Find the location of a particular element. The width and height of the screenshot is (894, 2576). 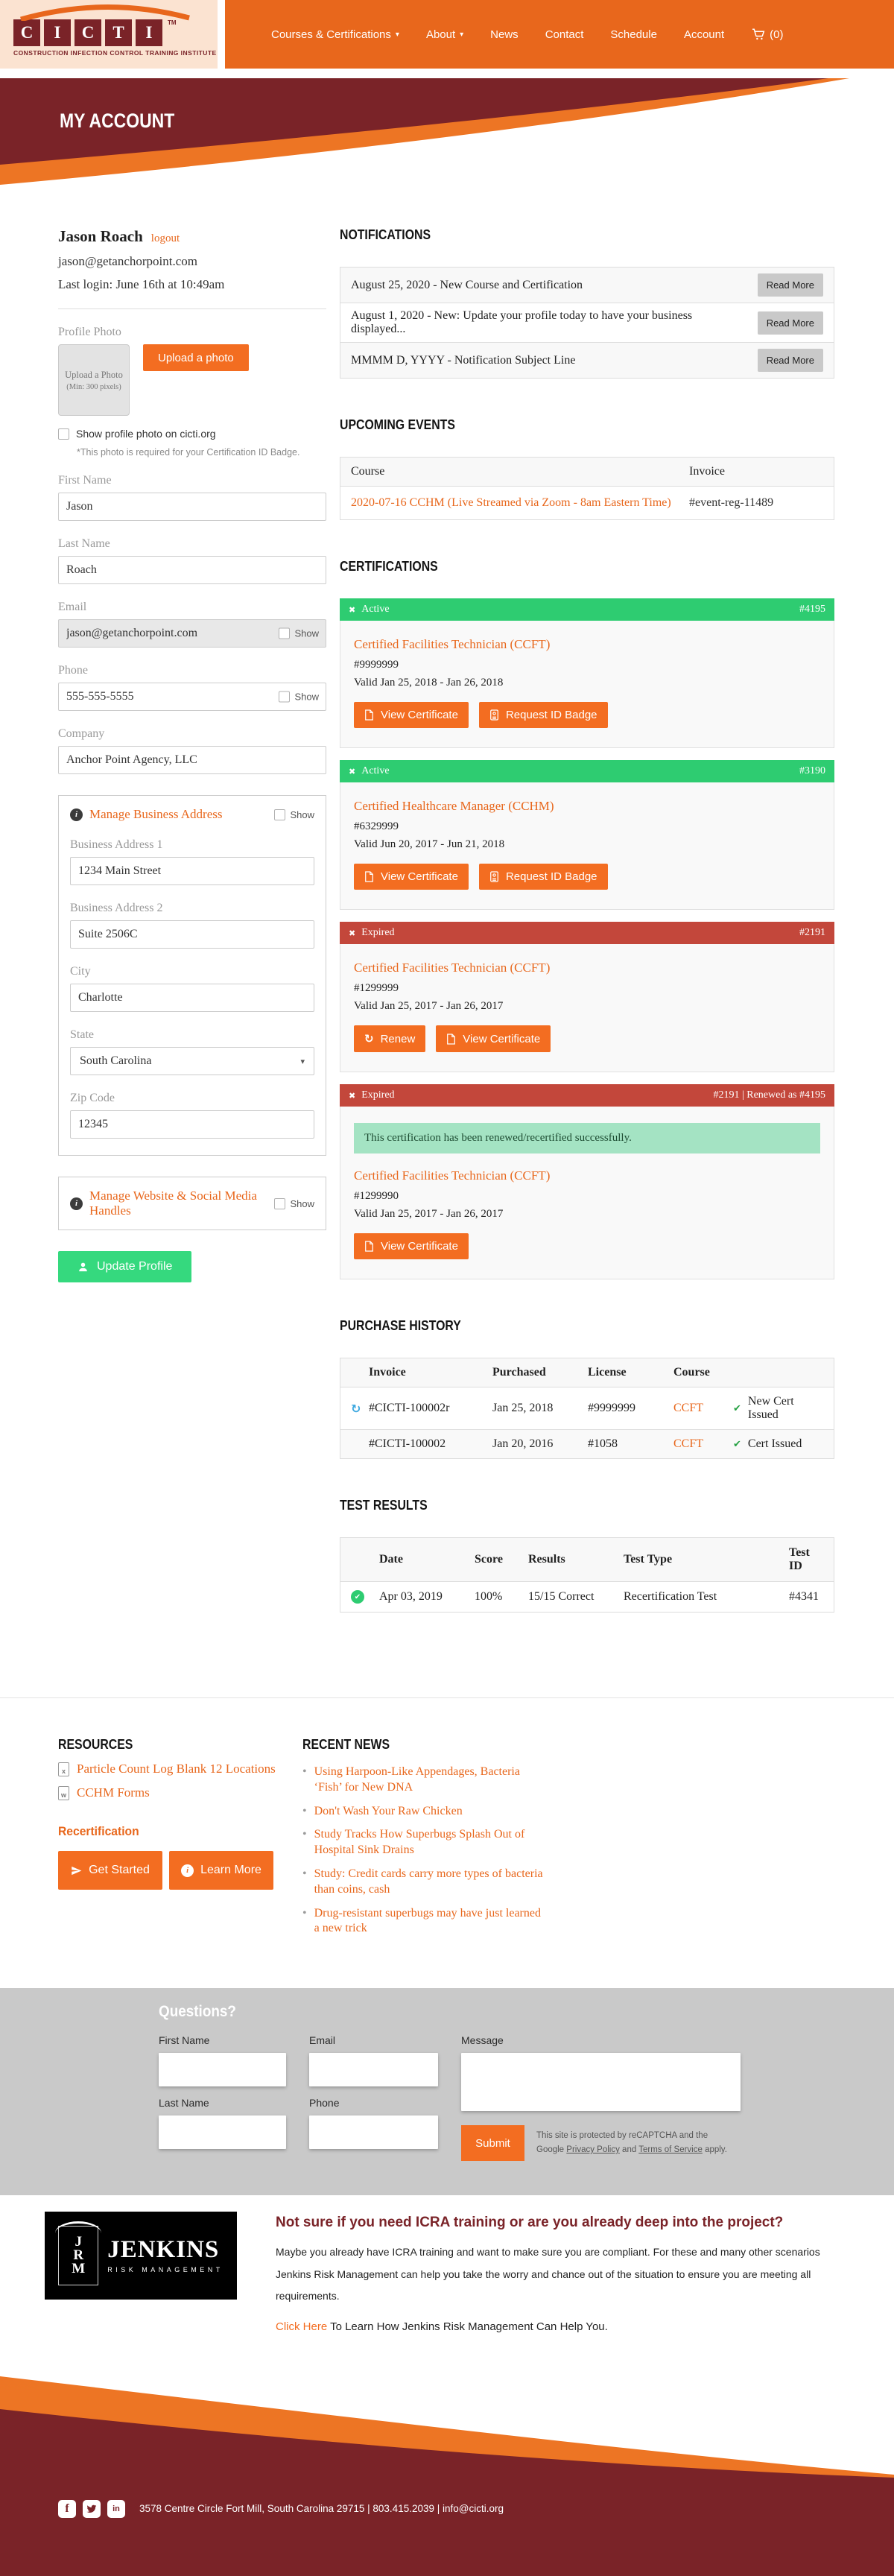

show-business-address-checkbox is located at coordinates (280, 814).